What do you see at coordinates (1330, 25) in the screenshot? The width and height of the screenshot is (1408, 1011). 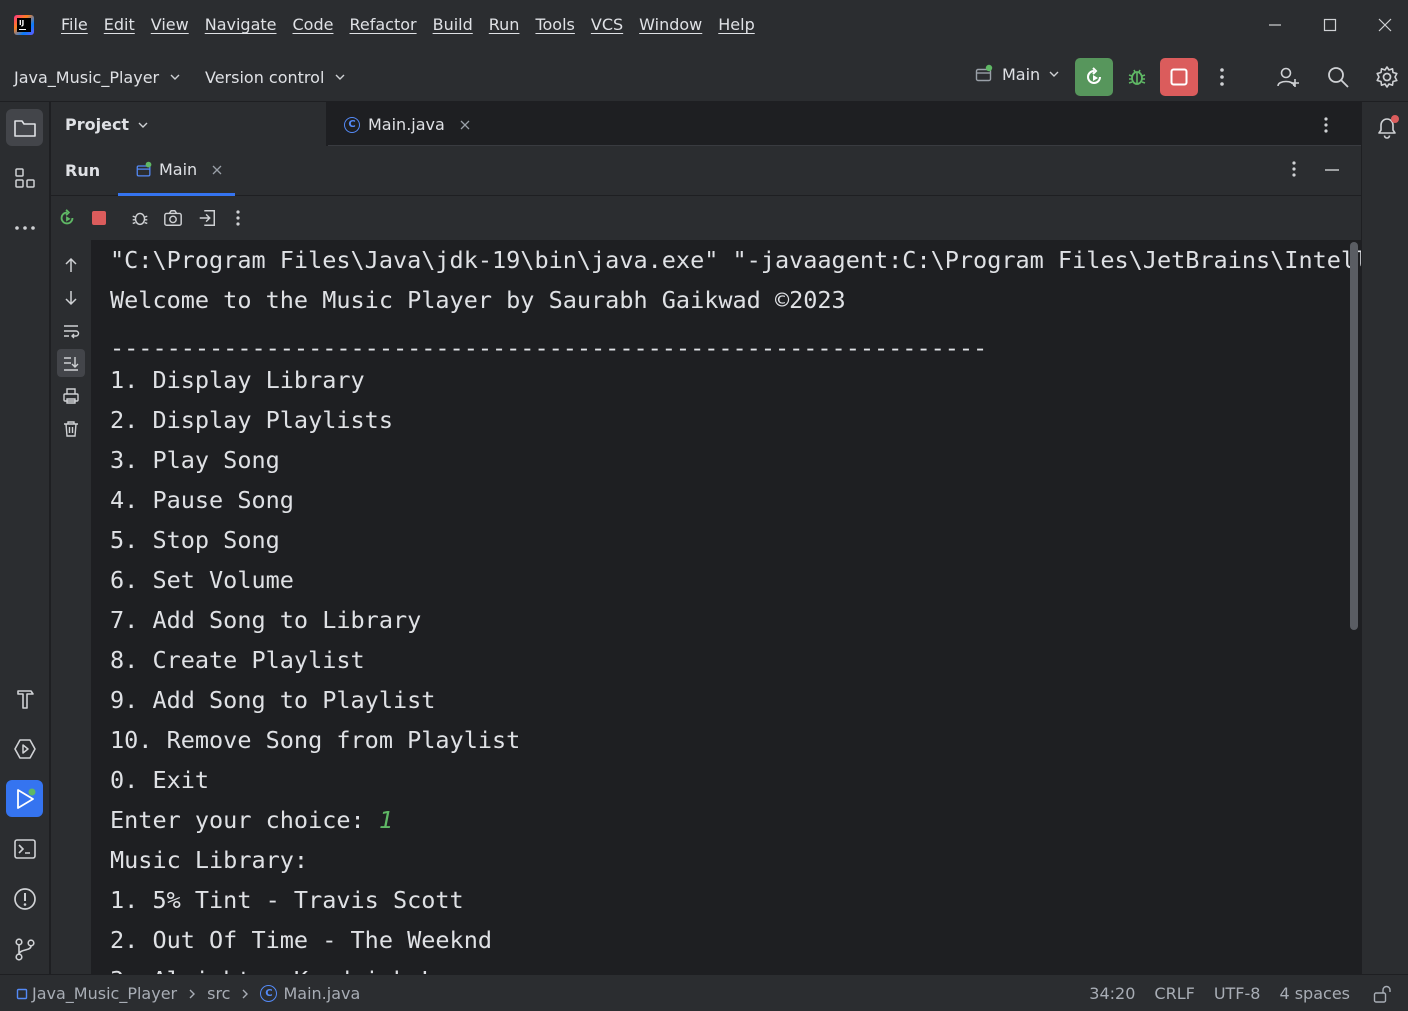 I see `maximize-icon` at bounding box center [1330, 25].